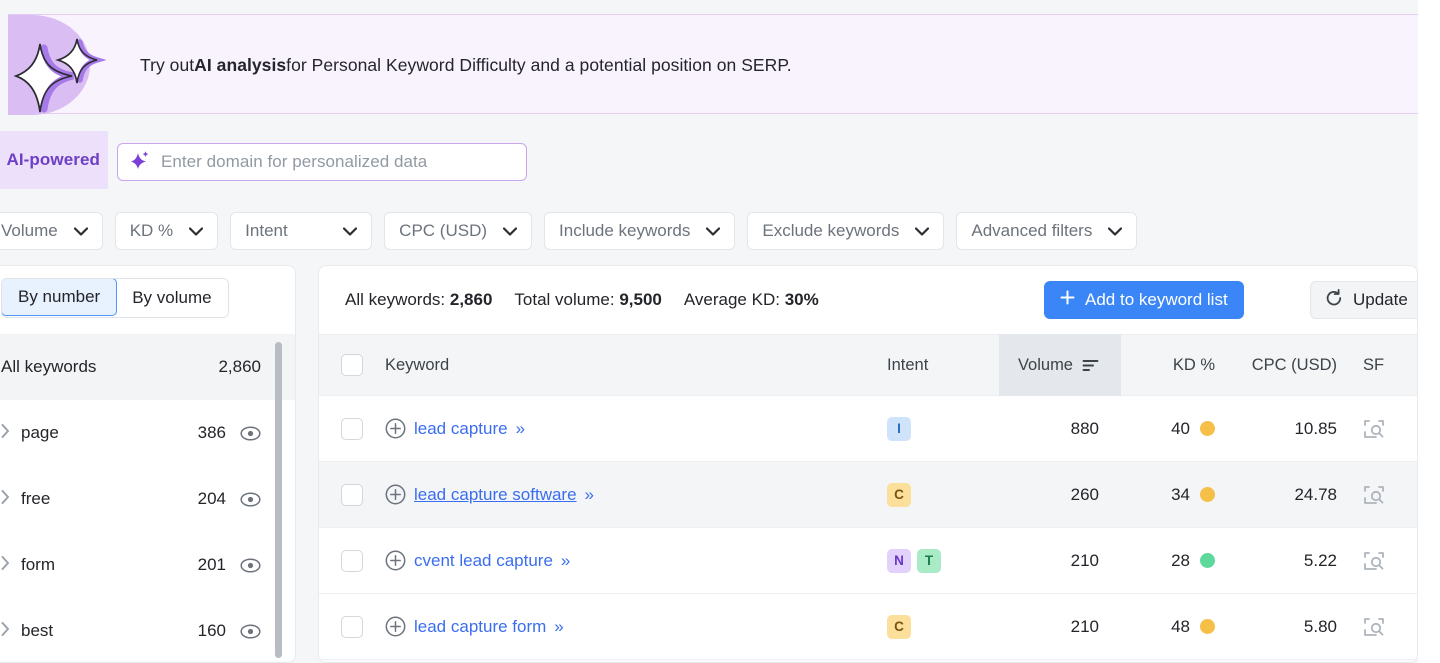 The image size is (1440, 663). What do you see at coordinates (480, 627) in the screenshot?
I see `keyword-link: lead capture form` at bounding box center [480, 627].